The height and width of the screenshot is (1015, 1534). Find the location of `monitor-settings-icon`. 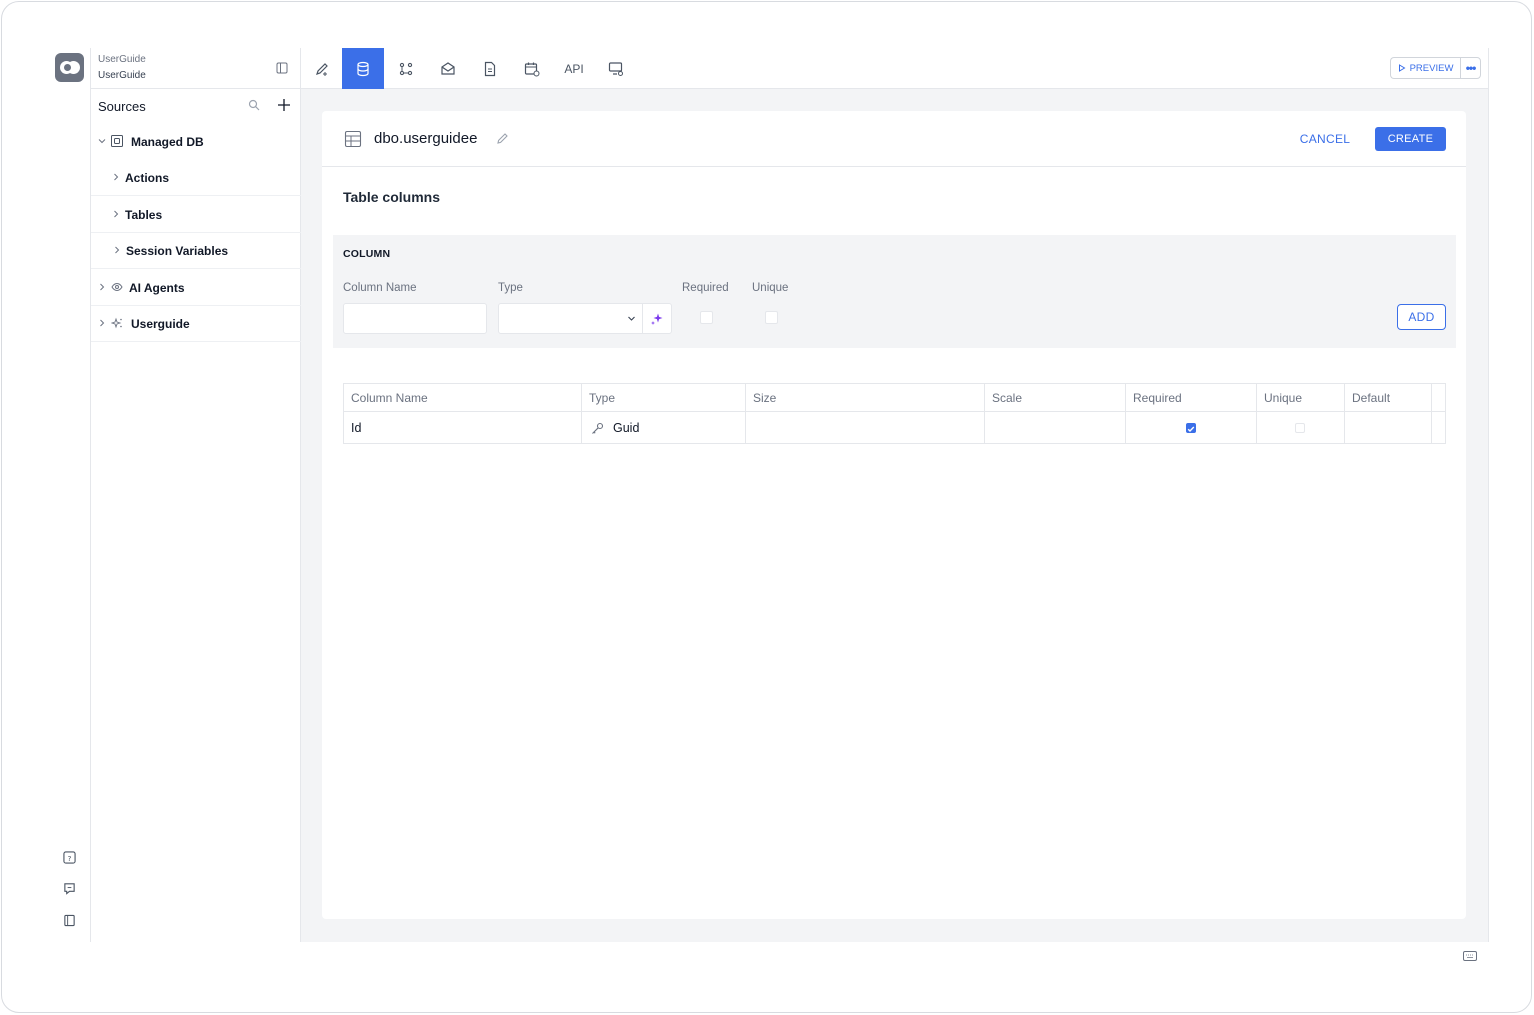

monitor-settings-icon is located at coordinates (615, 68).